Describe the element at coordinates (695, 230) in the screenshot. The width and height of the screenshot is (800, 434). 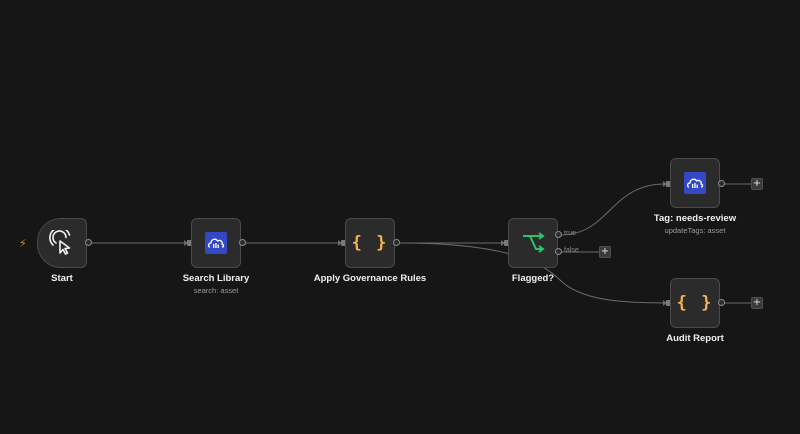
I see `node-tag-review-sublabel: updateTags: asset` at that location.